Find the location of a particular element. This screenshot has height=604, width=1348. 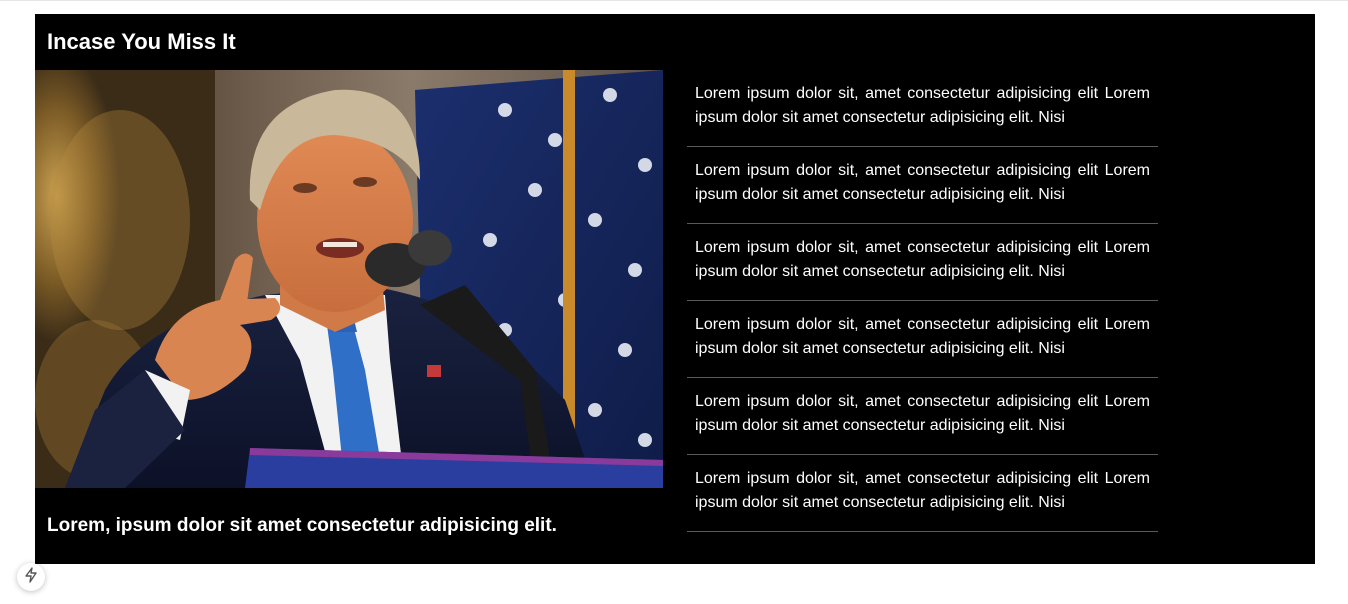

dev-indicator-button is located at coordinates (31, 577).